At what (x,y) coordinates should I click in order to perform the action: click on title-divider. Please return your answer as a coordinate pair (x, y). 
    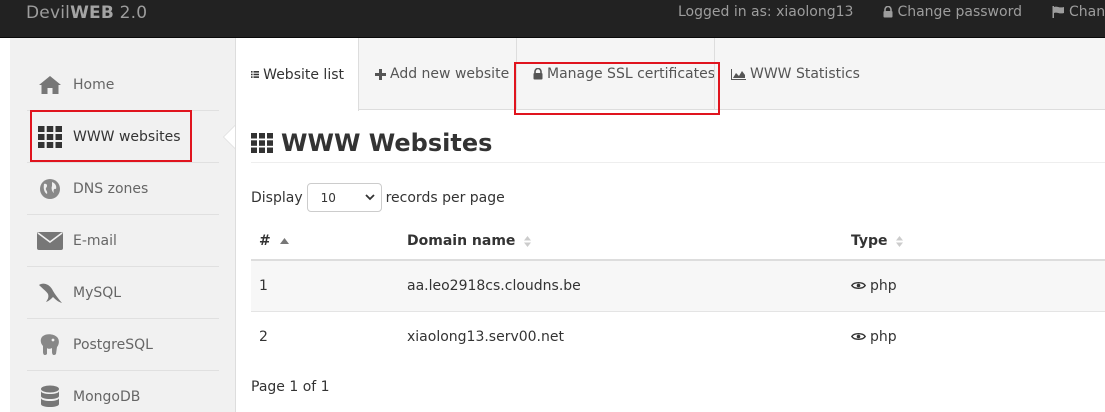
    Looking at the image, I should click on (678, 162).